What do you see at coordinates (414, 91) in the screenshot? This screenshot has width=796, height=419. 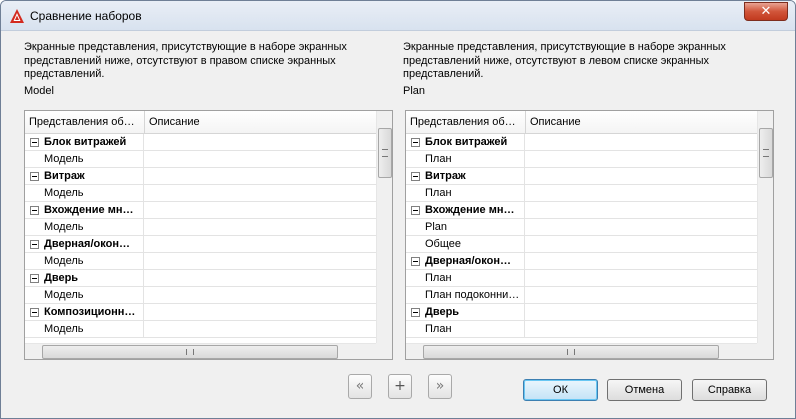 I see `right-set-name: Plan` at bounding box center [414, 91].